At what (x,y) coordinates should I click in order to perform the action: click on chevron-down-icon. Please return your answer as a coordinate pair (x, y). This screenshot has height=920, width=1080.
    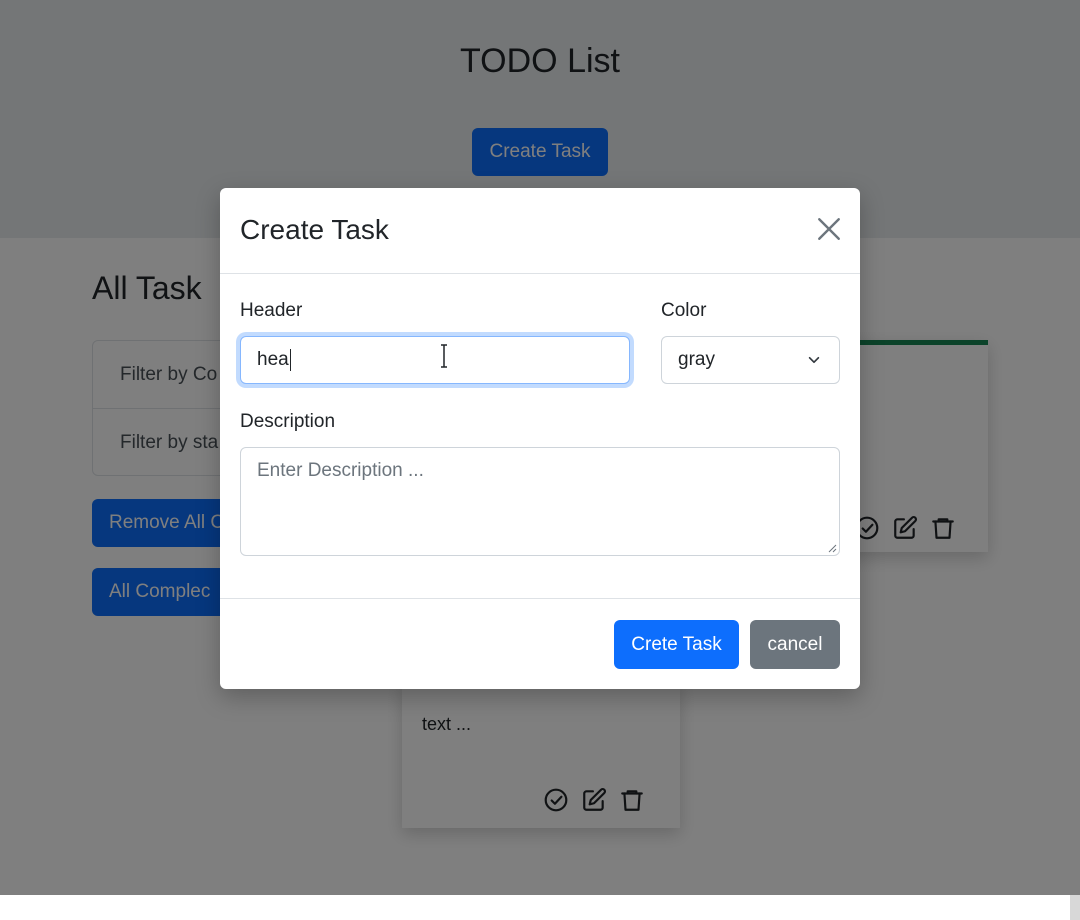
    Looking at the image, I should click on (814, 360).